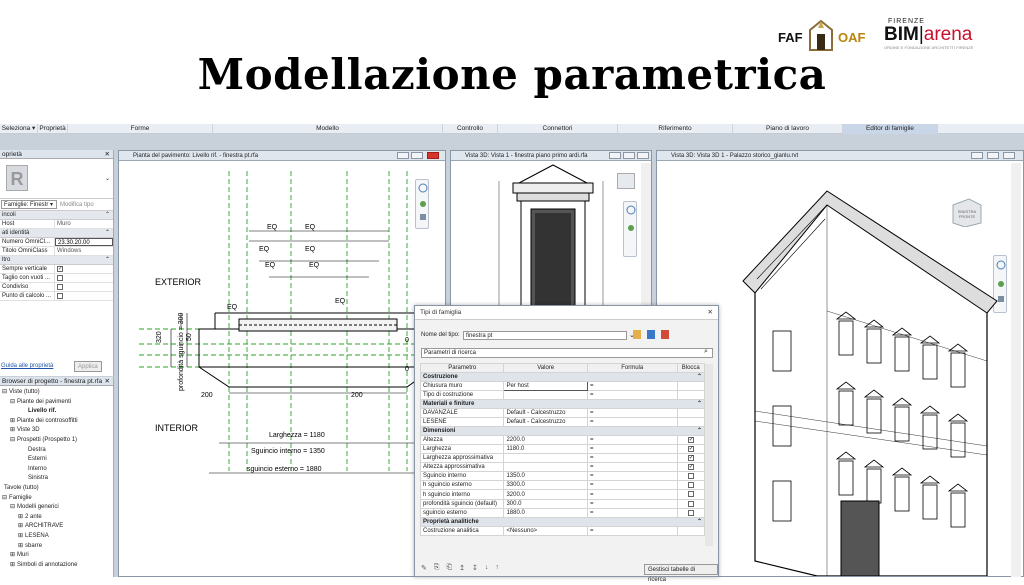 This screenshot has width=1024, height=585. Describe the element at coordinates (665, 334) in the screenshot. I see `delete-type-icon` at that location.